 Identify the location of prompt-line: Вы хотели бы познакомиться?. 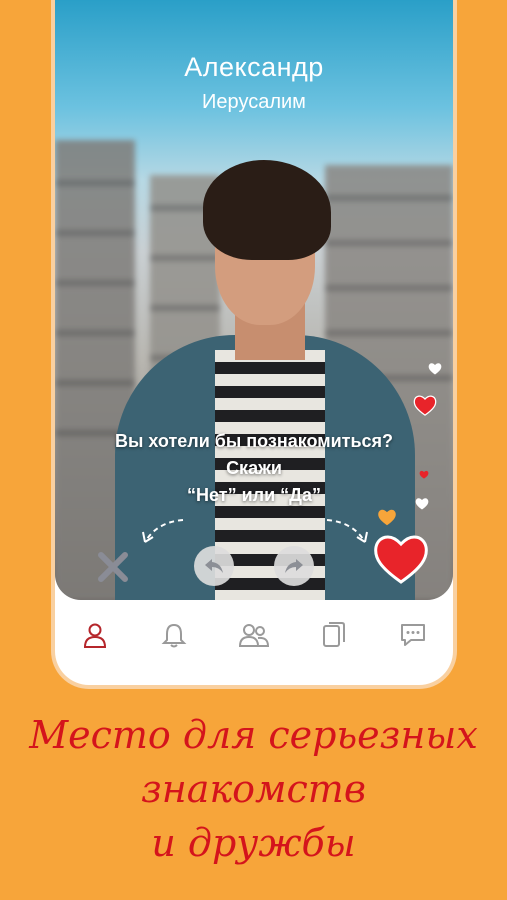
(254, 441).